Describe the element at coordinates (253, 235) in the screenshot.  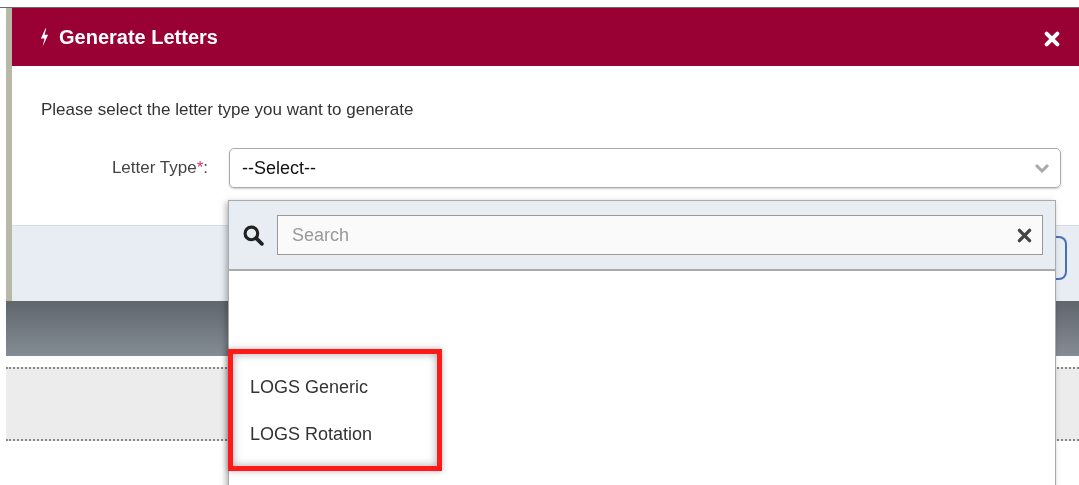
I see `search-icon` at that location.